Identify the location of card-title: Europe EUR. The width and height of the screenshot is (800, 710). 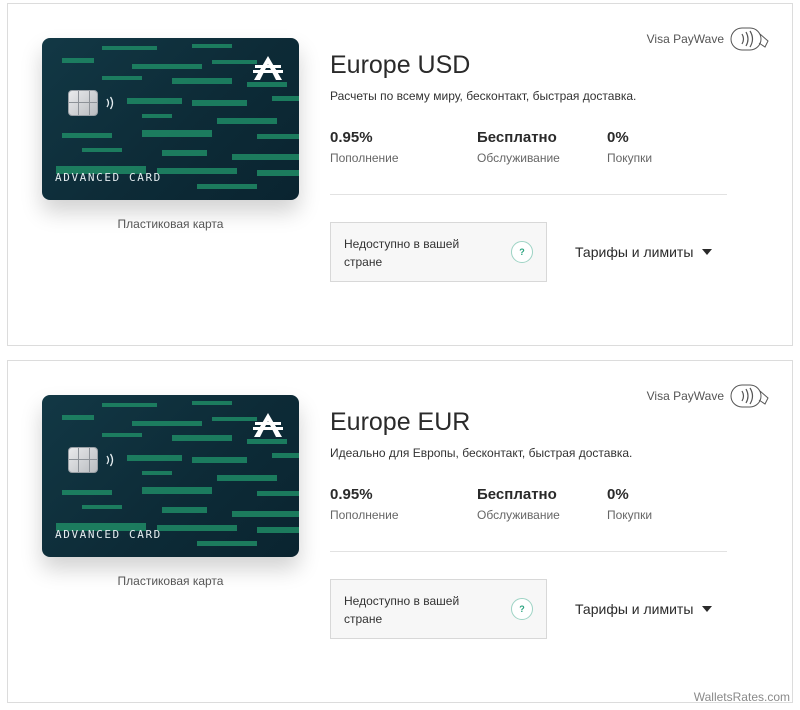
(400, 422).